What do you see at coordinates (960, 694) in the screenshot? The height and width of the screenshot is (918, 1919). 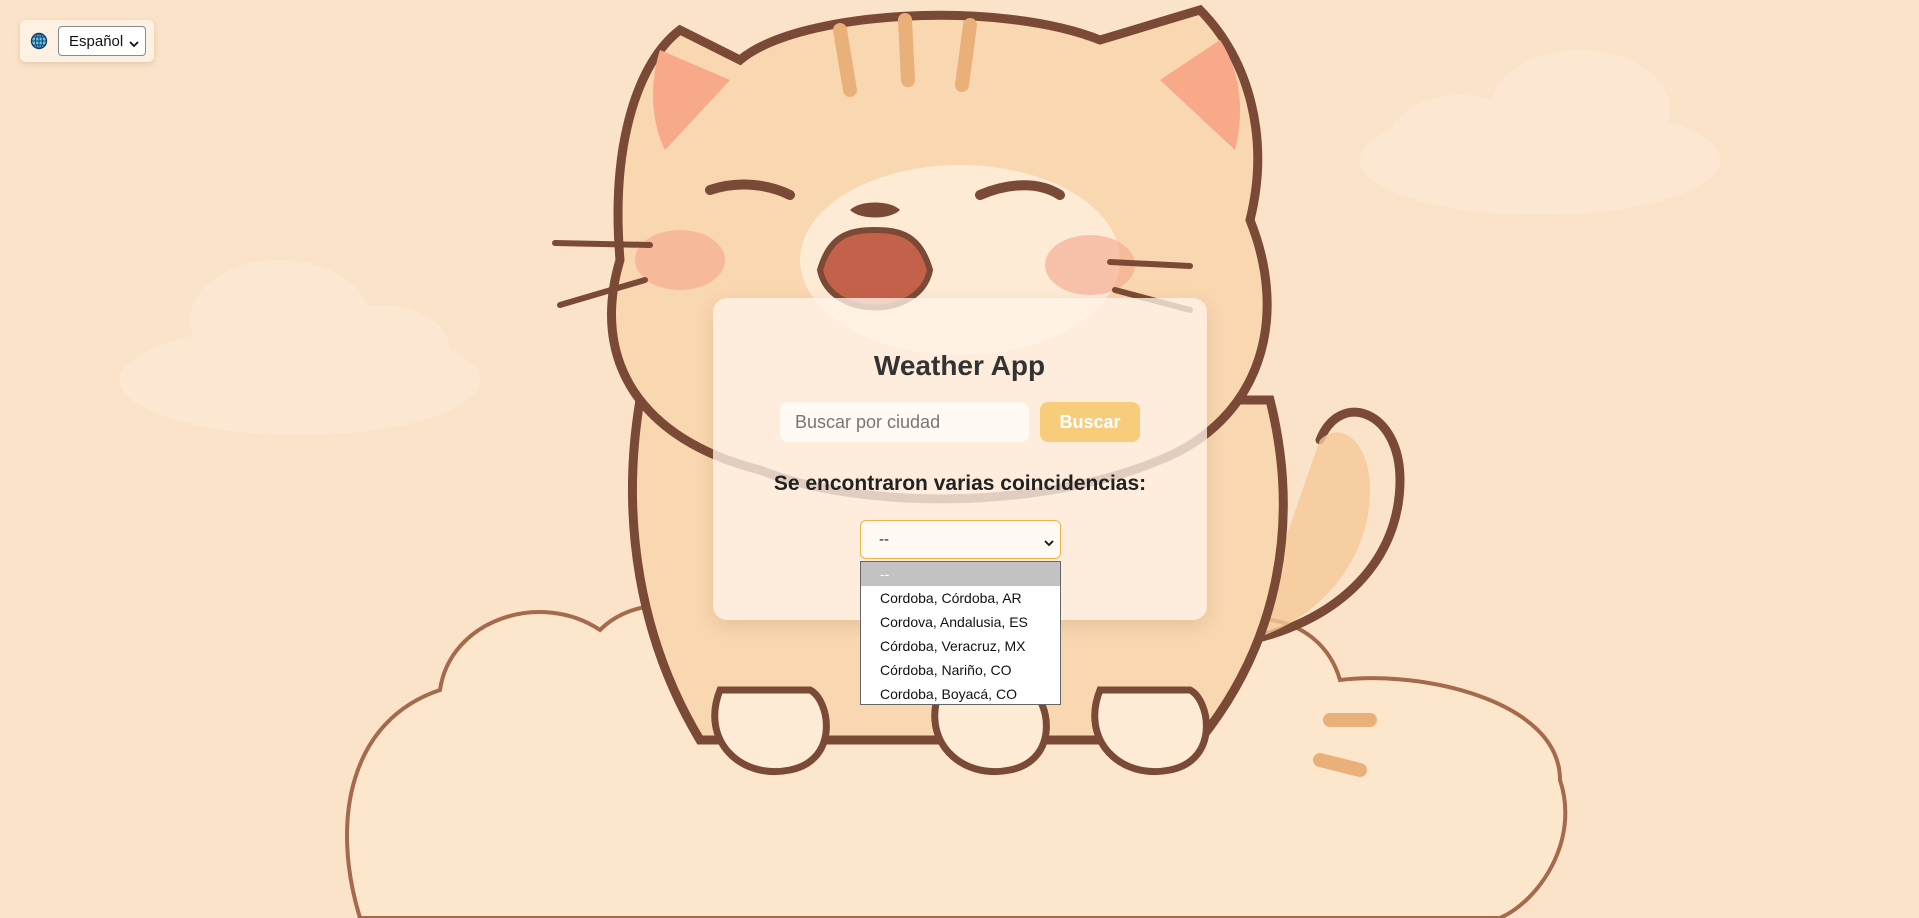 I see `dropdown-option: Cordoba, Boyacá, CO` at bounding box center [960, 694].